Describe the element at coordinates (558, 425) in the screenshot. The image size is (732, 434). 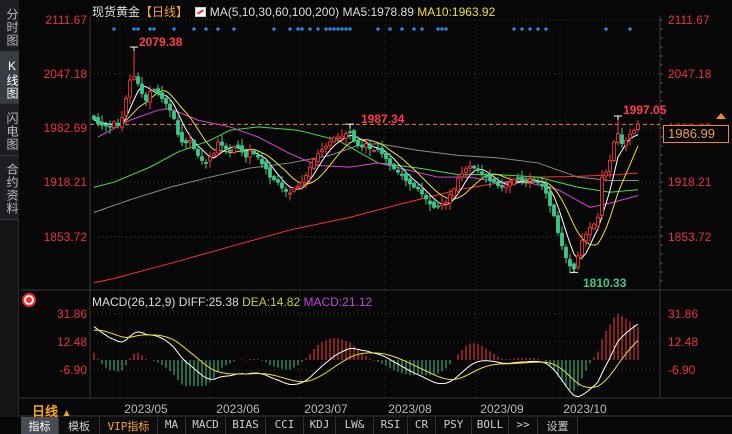
I see `tab-settings: 设置` at that location.